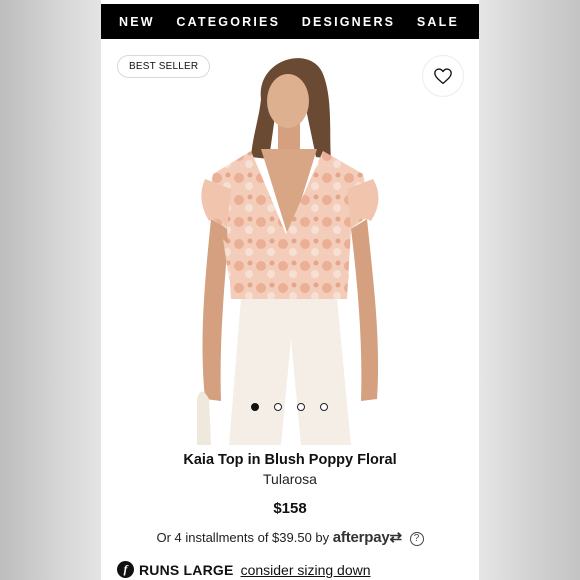  Describe the element at coordinates (164, 66) in the screenshot. I see `best-seller-badge: BEST SELLER` at that location.